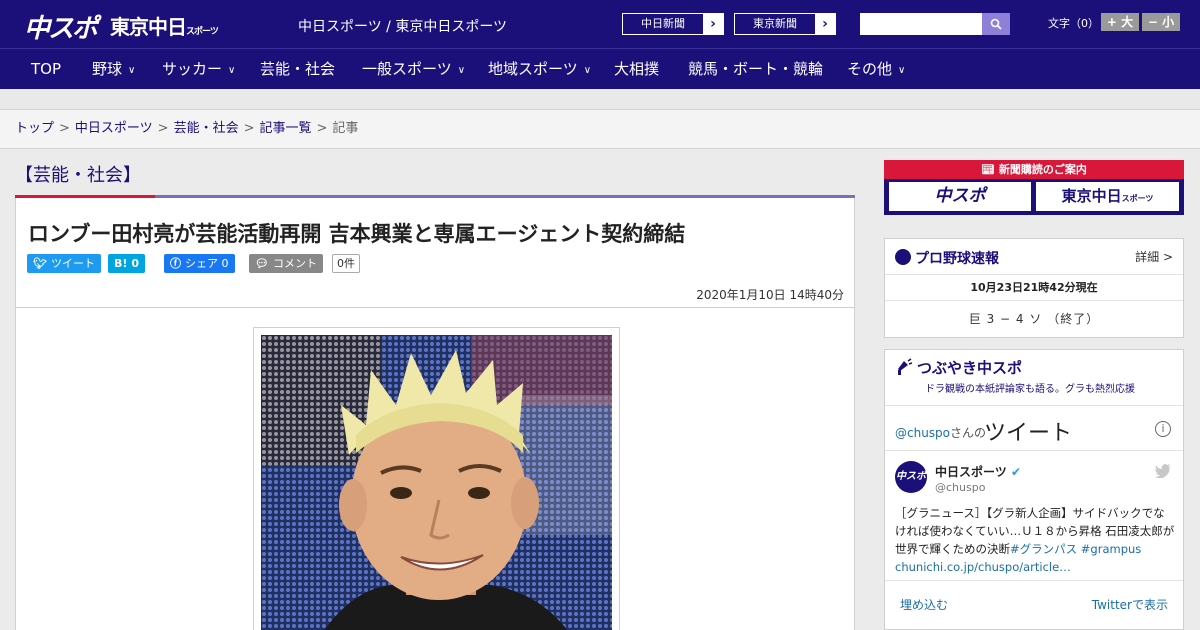 The width and height of the screenshot is (1200, 630). I want to click on hatena-bookmark-button: B! 0, so click(127, 263).